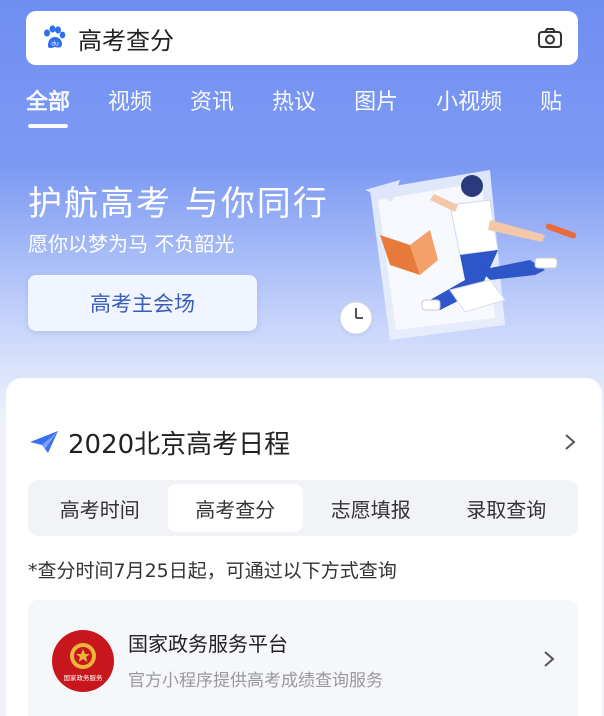 Image resolution: width=604 pixels, height=716 pixels. What do you see at coordinates (44, 442) in the screenshot?
I see `paper-plane-icon` at bounding box center [44, 442].